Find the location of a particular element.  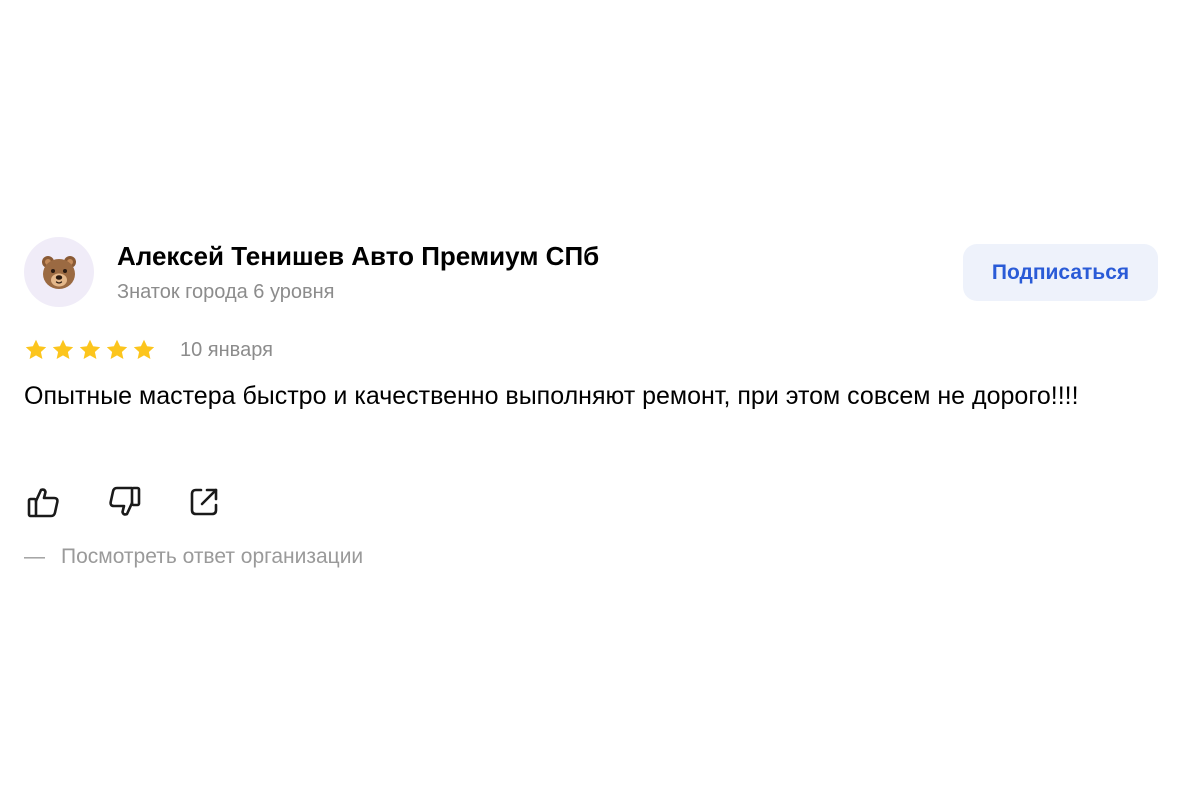

share-icon is located at coordinates (204, 502).